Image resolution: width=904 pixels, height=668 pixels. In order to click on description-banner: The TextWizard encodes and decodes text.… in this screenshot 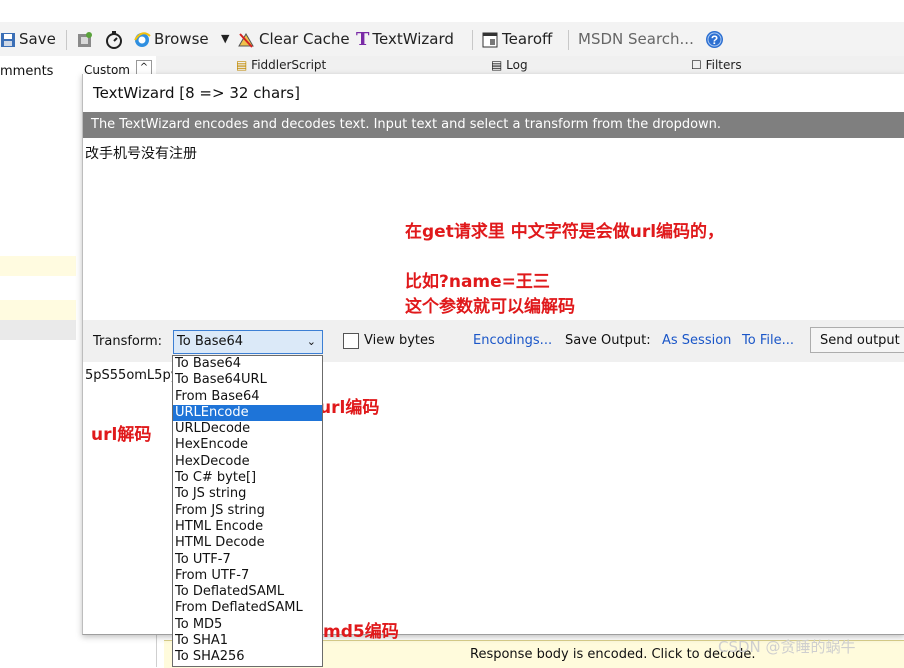, I will do `click(493, 125)`.